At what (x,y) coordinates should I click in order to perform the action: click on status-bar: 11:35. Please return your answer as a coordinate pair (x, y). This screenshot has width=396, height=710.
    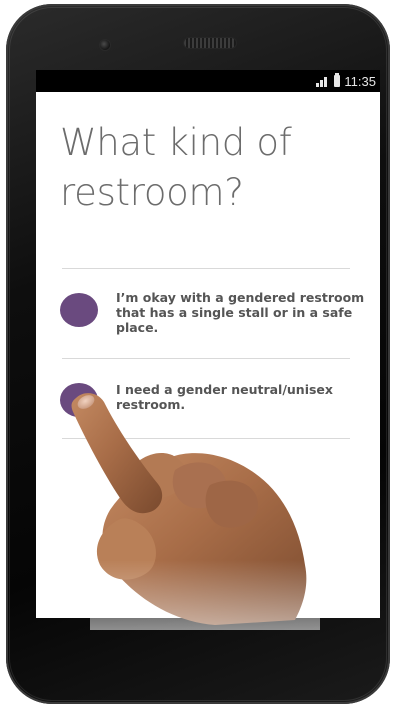
    Looking at the image, I should click on (208, 81).